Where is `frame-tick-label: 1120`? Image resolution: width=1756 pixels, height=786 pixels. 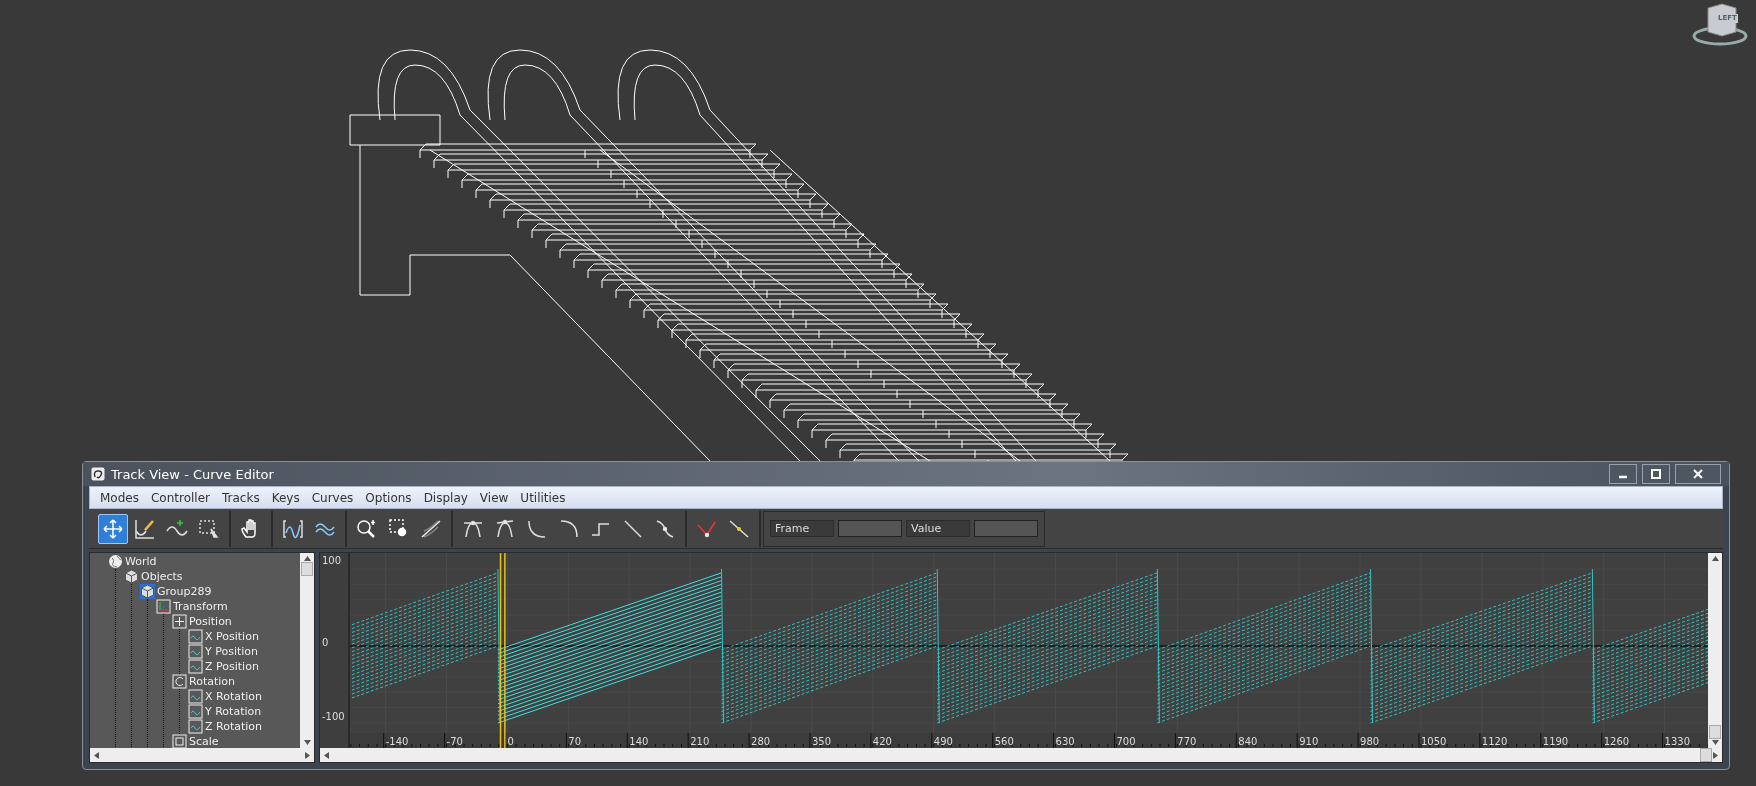
frame-tick-label: 1120 is located at coordinates (1494, 741).